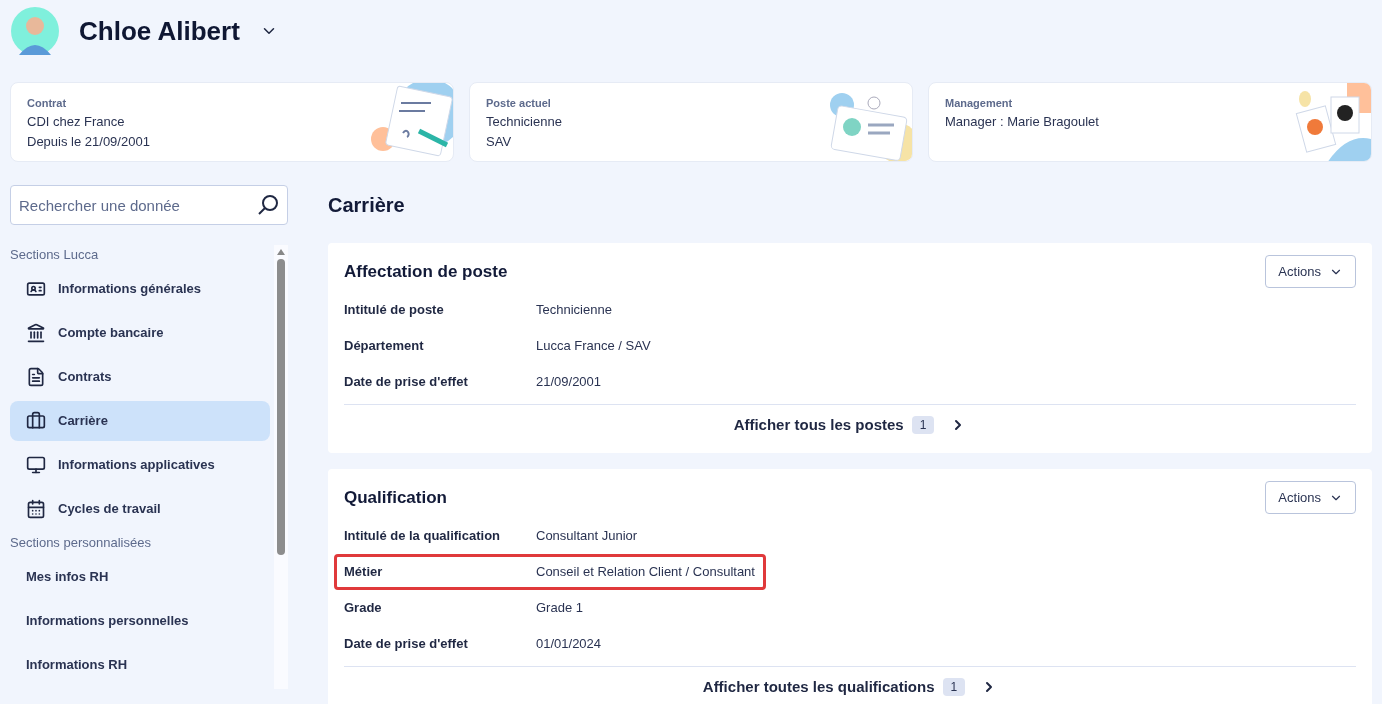 This screenshot has height=704, width=1382. What do you see at coordinates (645, 572) in the screenshot?
I see `field-value: Conseil et Relation Client / Consultant` at bounding box center [645, 572].